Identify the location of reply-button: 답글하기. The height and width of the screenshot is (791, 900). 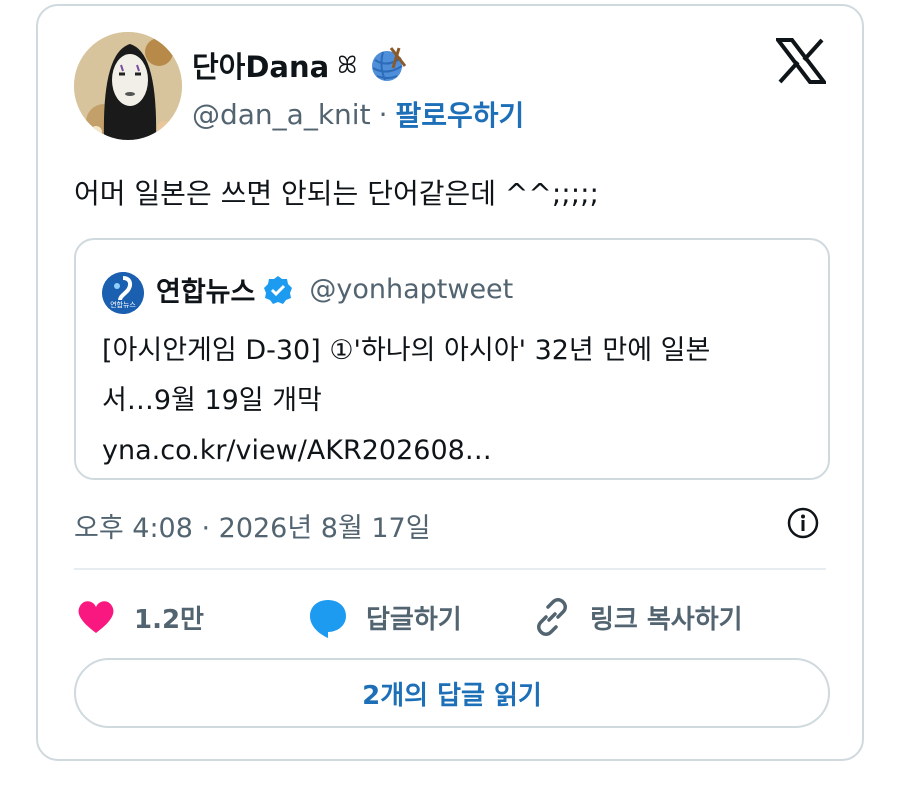
(384, 617).